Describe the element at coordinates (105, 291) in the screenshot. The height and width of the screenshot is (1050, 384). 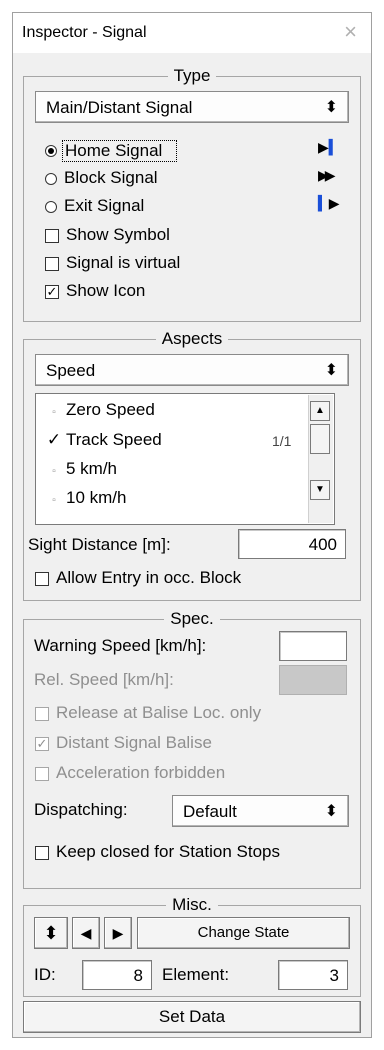
I see `show-icon-label: Show Icon` at that location.